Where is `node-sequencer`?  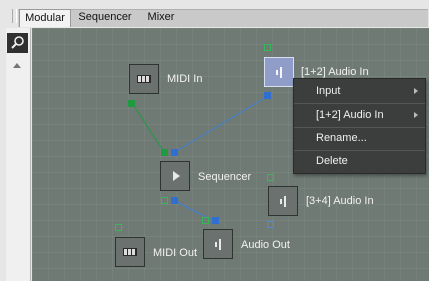
node-sequencer is located at coordinates (175, 176).